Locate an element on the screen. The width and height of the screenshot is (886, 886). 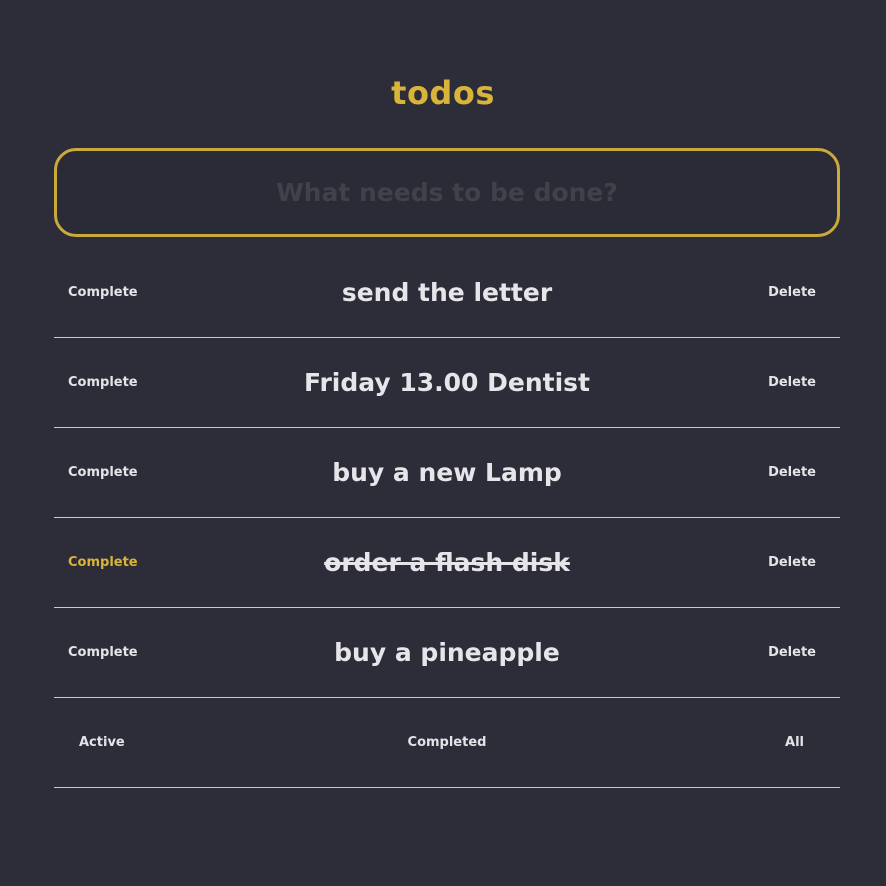
todo-text: Friday 13.00 Dentist is located at coordinates (446, 382).